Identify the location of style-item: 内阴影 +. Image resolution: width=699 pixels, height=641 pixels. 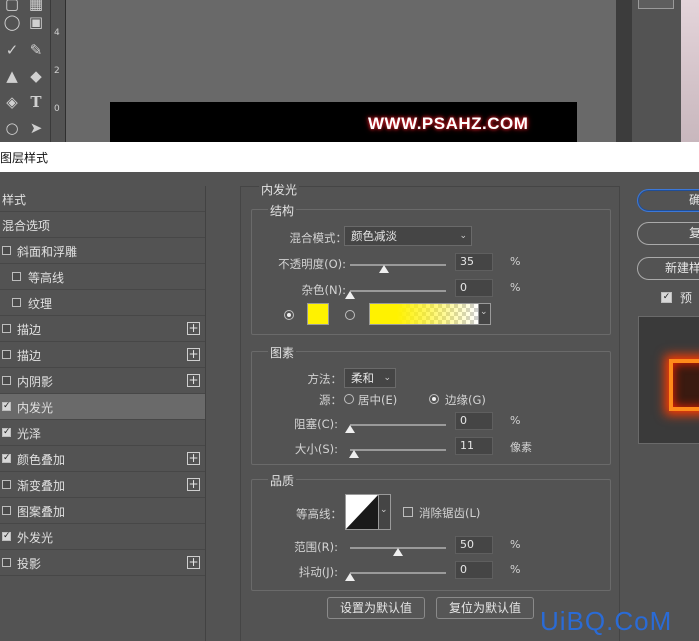
(102, 381).